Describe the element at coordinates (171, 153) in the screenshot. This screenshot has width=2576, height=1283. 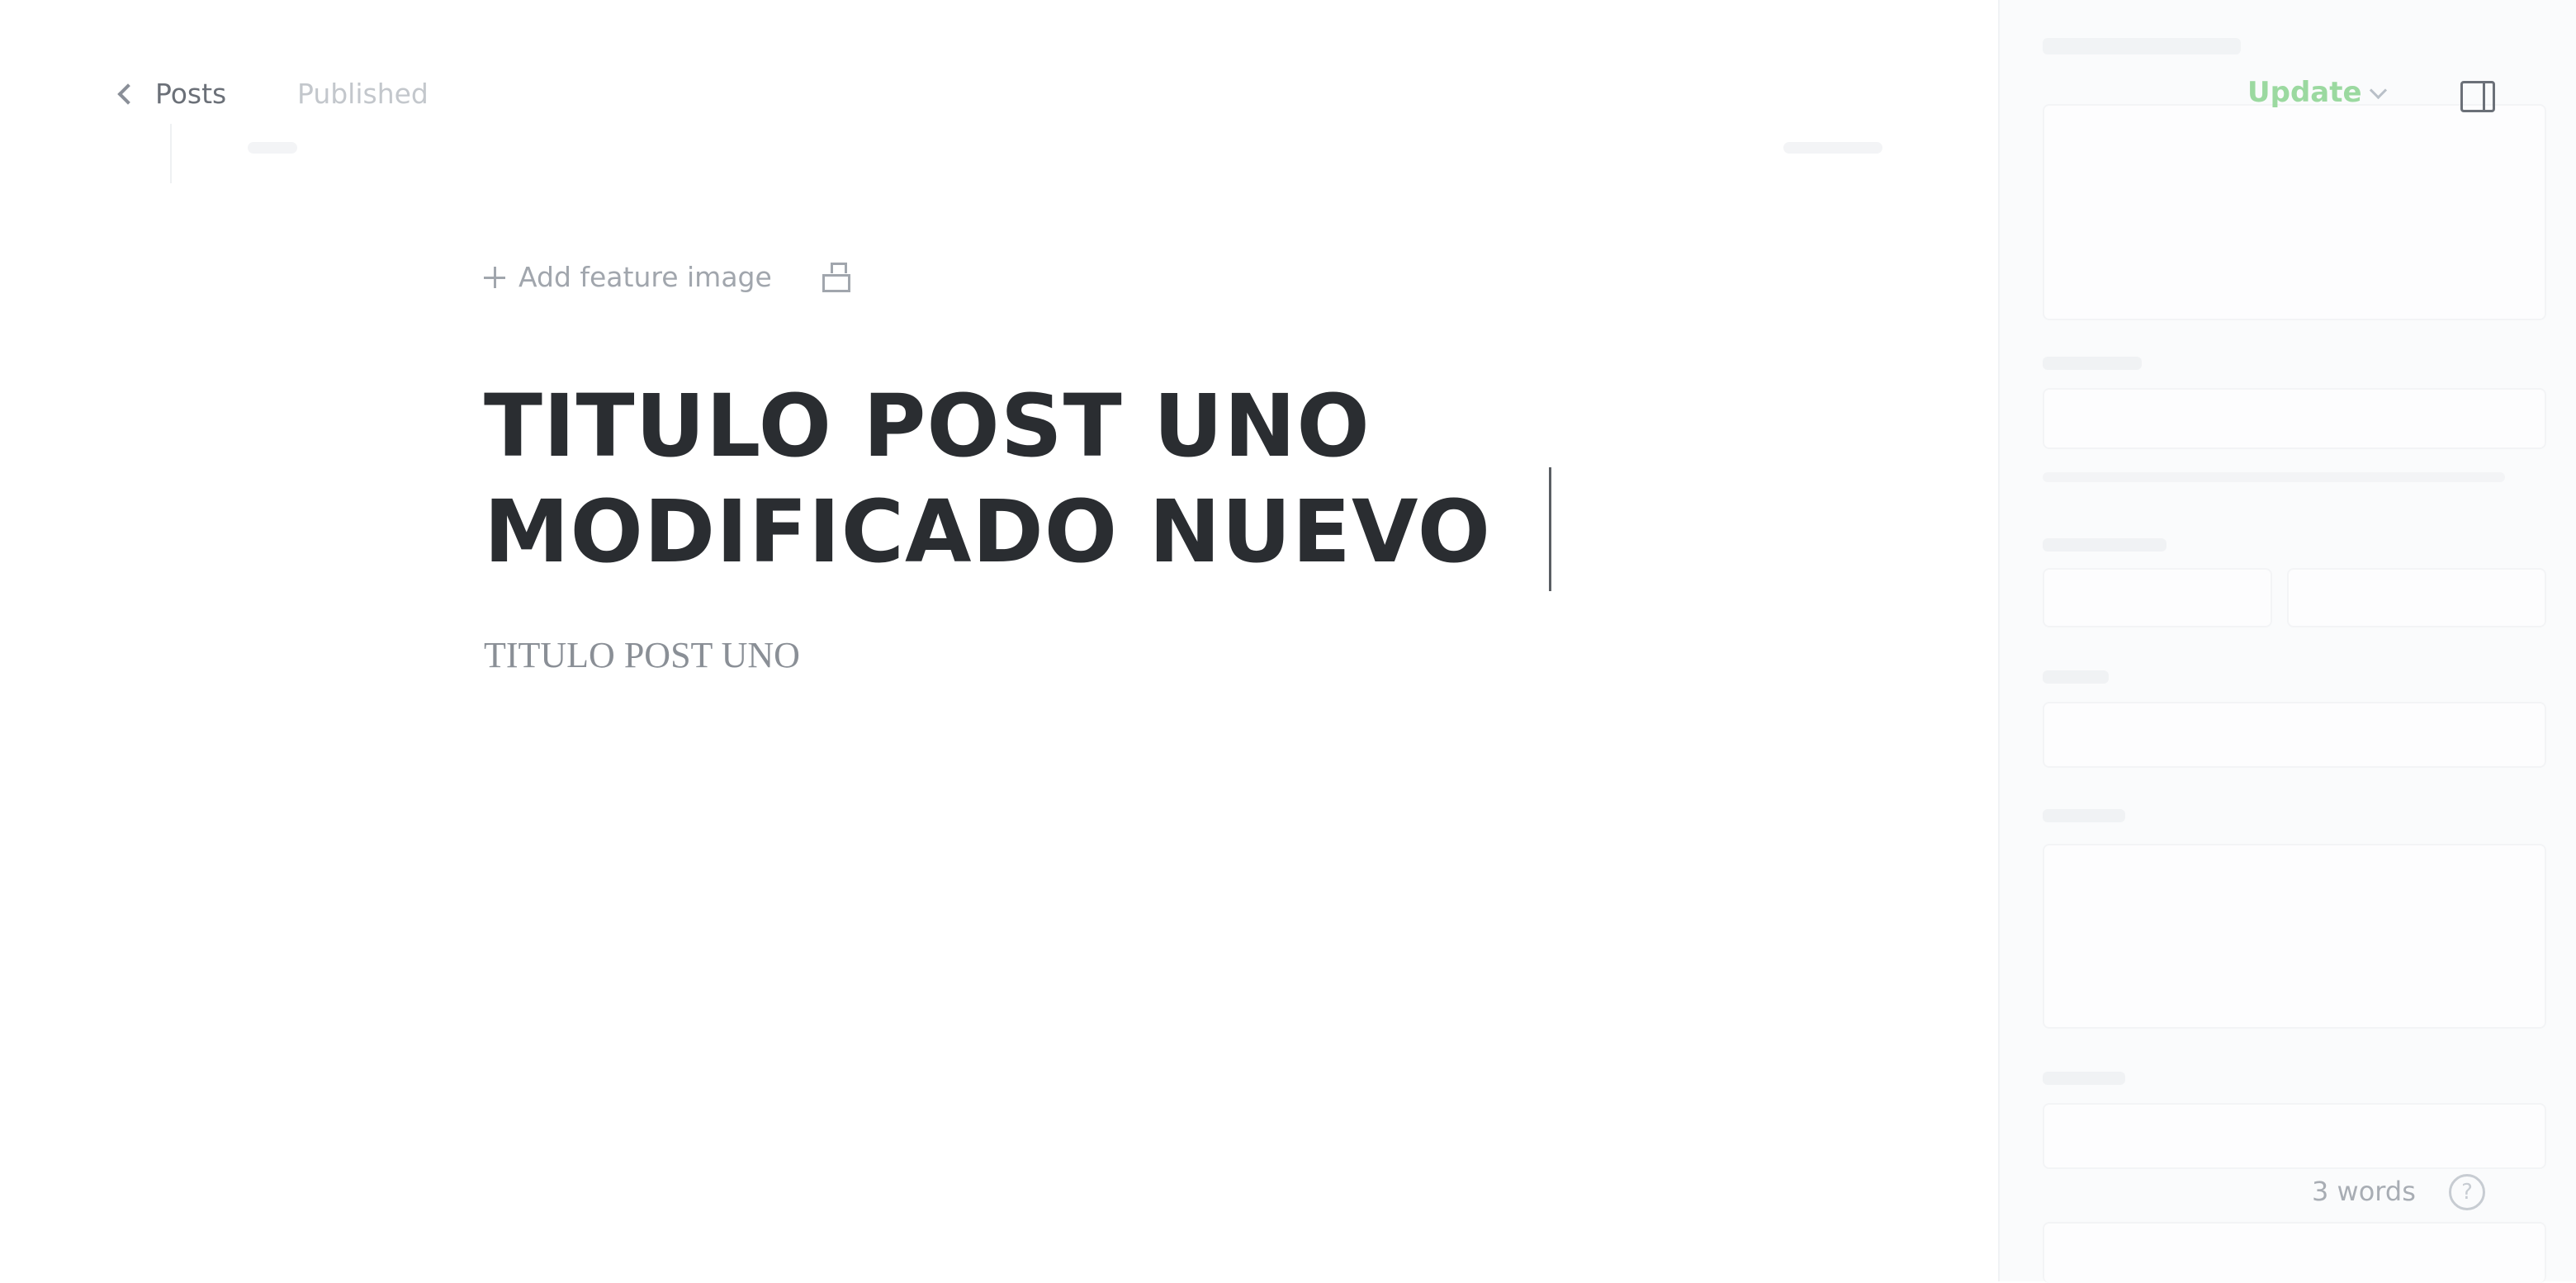
I see `ghost-divider` at that location.